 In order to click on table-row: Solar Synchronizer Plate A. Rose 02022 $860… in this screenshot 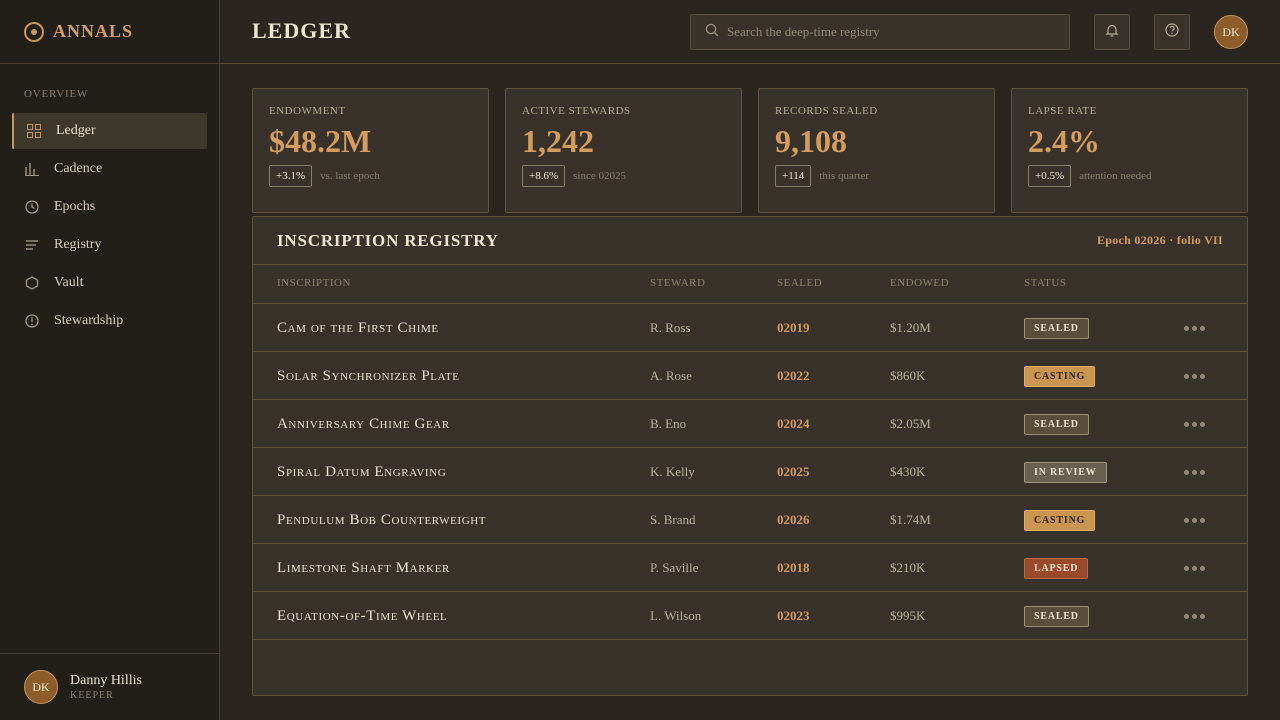, I will do `click(750, 376)`.